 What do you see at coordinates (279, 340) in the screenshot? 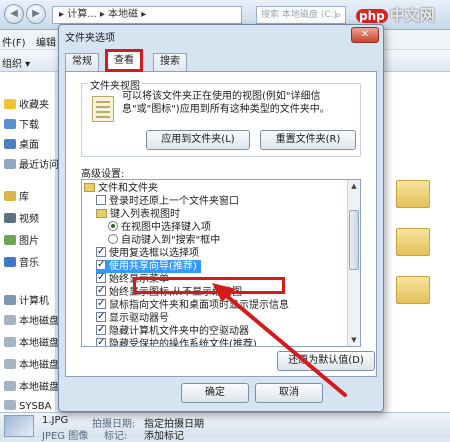
I see `annotation-arrow` at bounding box center [279, 340].